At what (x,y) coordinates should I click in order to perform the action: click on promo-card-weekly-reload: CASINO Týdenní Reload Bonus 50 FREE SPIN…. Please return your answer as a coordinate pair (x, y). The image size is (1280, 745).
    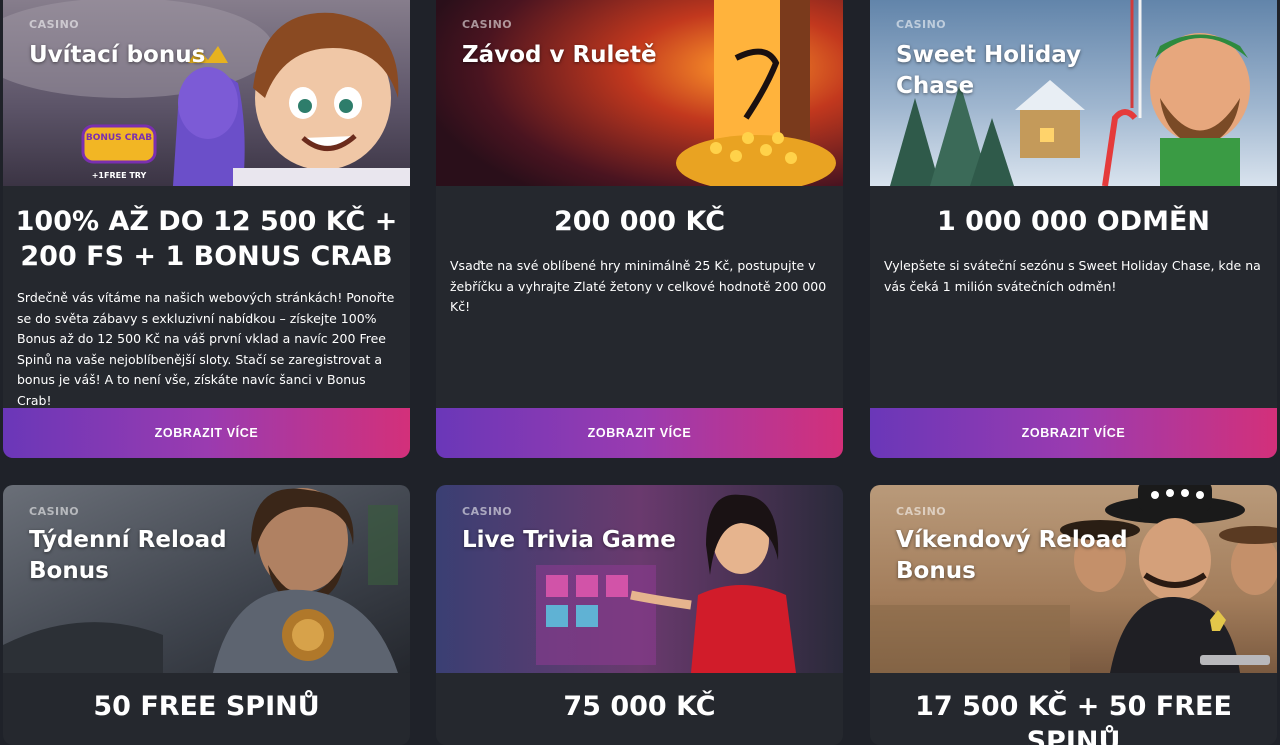
    Looking at the image, I should click on (206, 615).